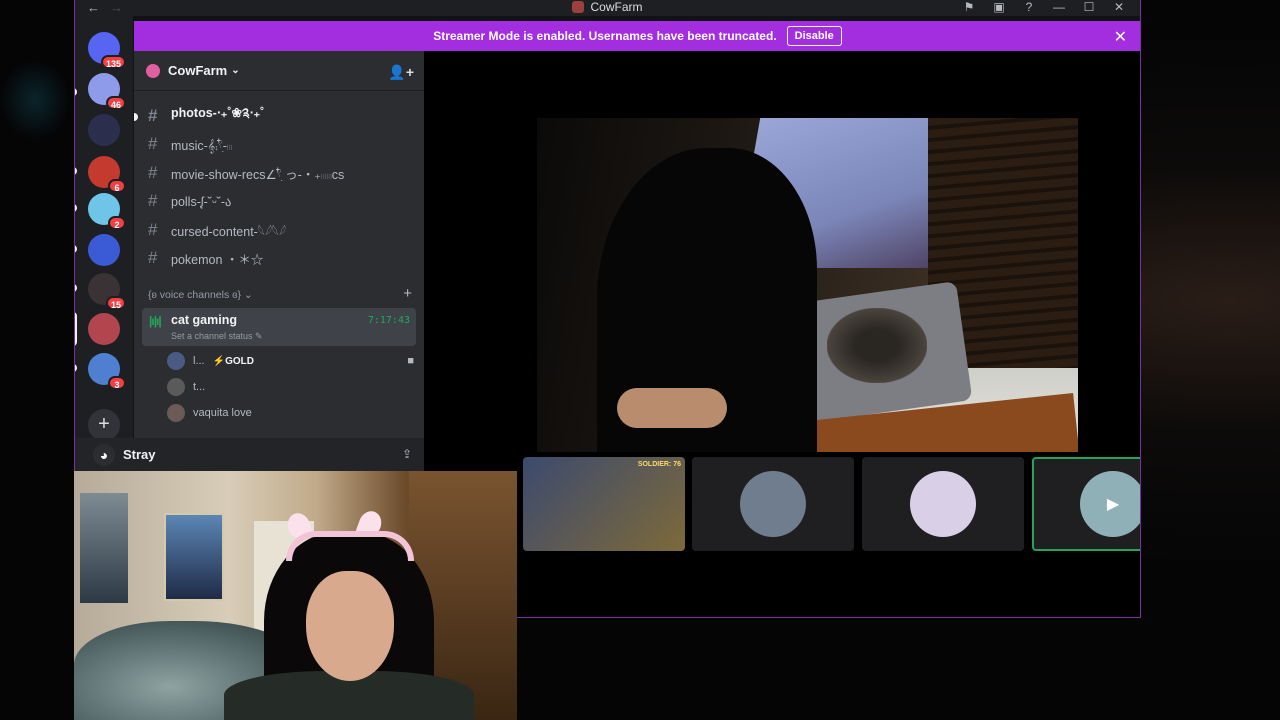 The image size is (1280, 720). I want to click on voice-user-name: vaquita love, so click(222, 413).